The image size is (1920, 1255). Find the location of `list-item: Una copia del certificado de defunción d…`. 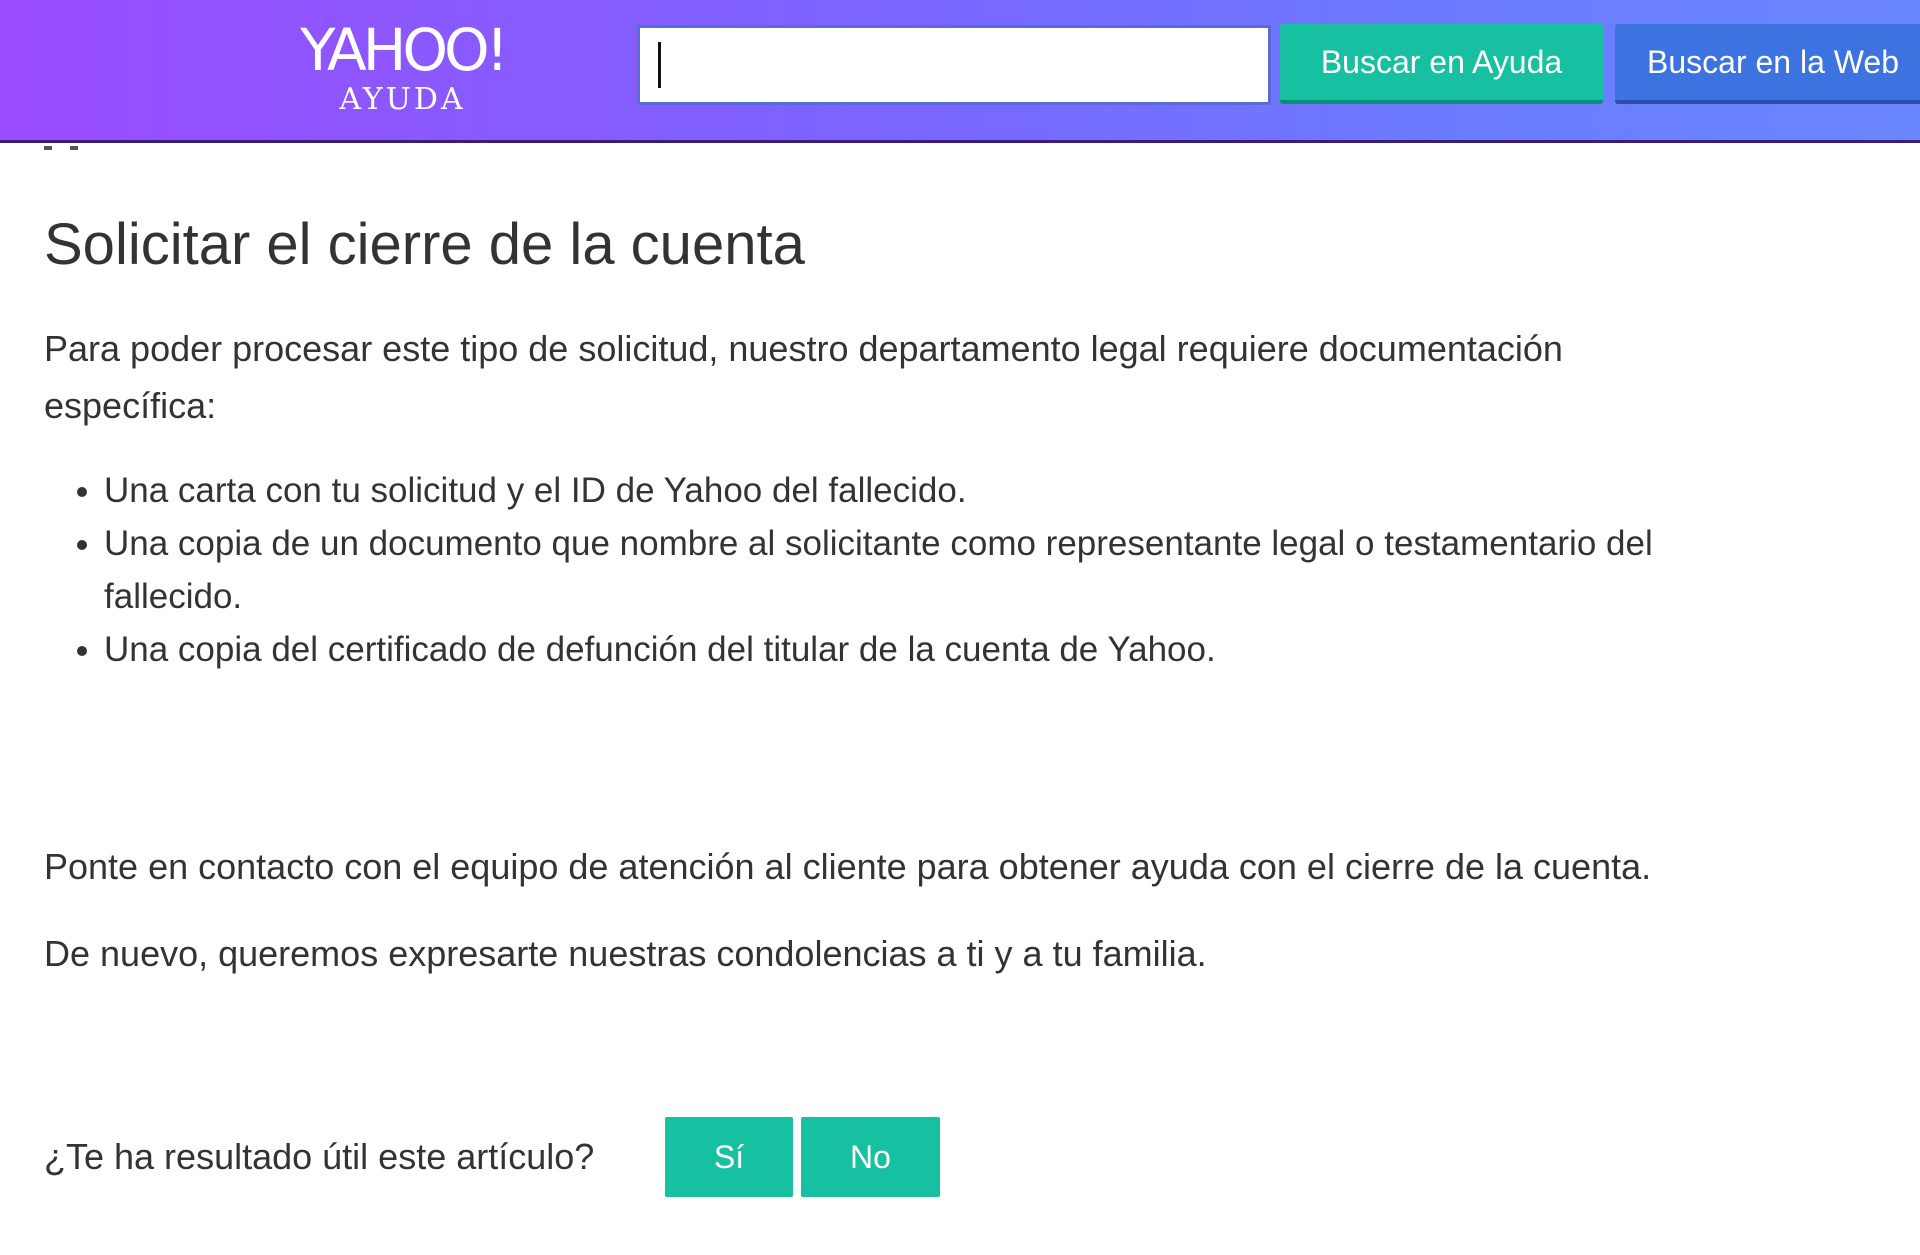

list-item: Una copia del certificado de defunción d… is located at coordinates (894, 649).